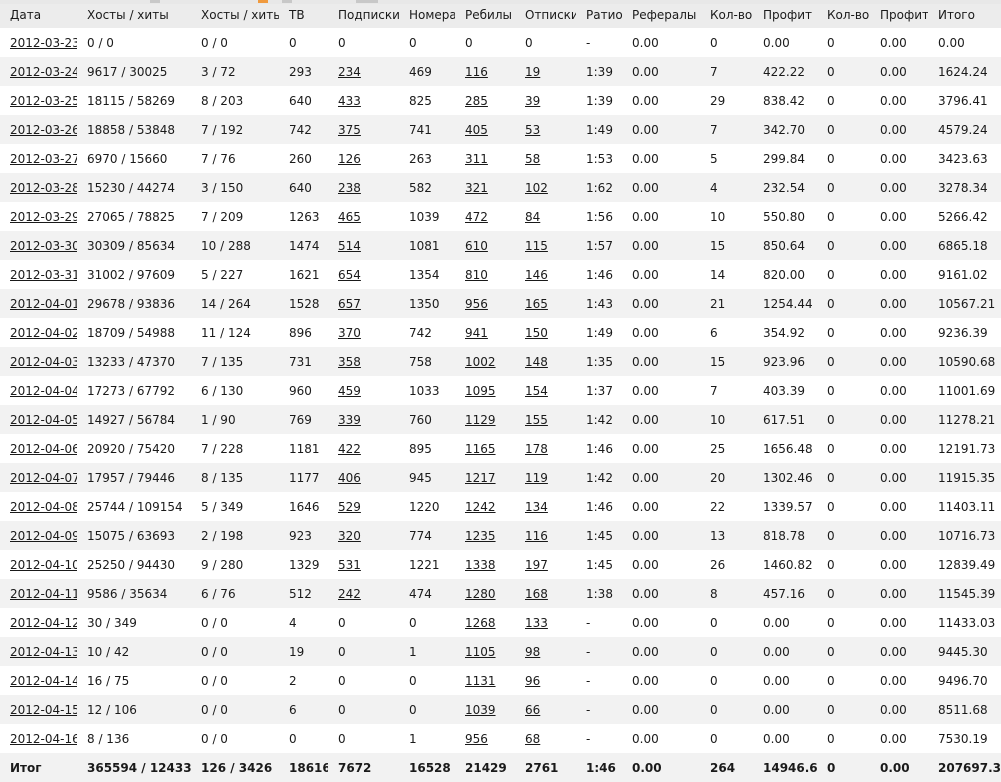 Image resolution: width=1001 pixels, height=782 pixels. I want to click on rebills-link: 1002, so click(480, 362).